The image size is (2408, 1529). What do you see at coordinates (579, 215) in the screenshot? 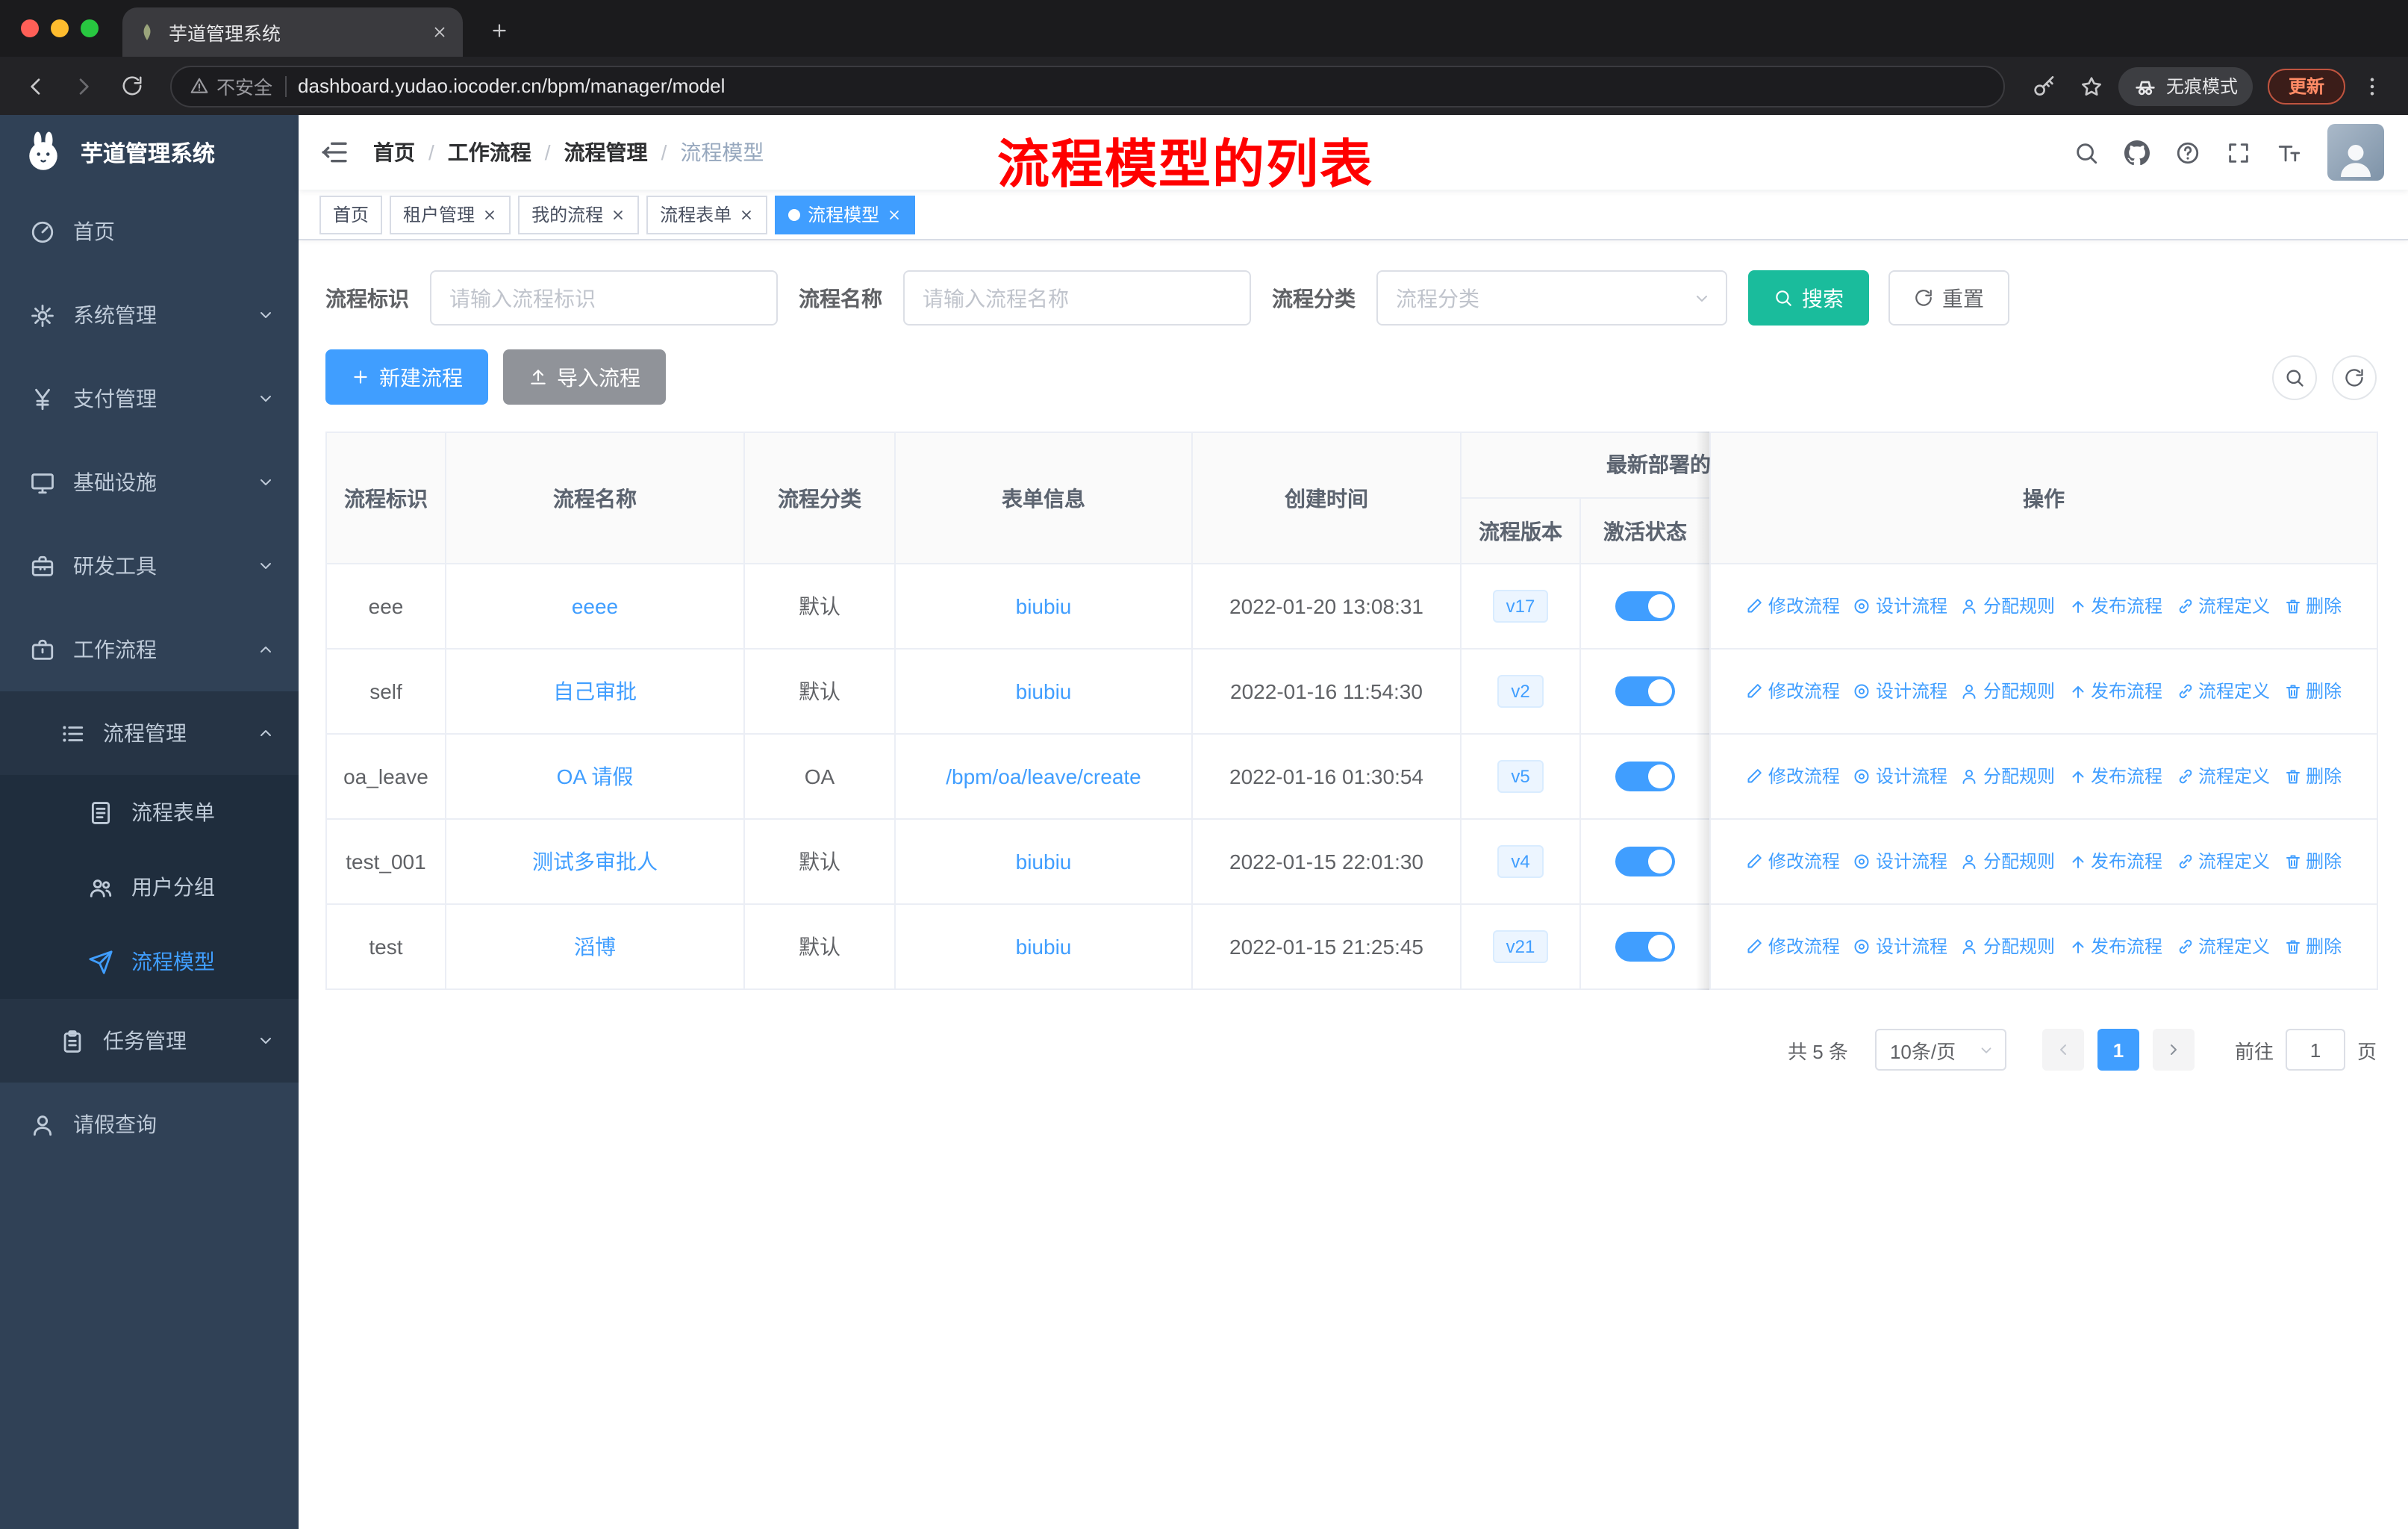
I see `tag-我的流程: 我的流程` at bounding box center [579, 215].